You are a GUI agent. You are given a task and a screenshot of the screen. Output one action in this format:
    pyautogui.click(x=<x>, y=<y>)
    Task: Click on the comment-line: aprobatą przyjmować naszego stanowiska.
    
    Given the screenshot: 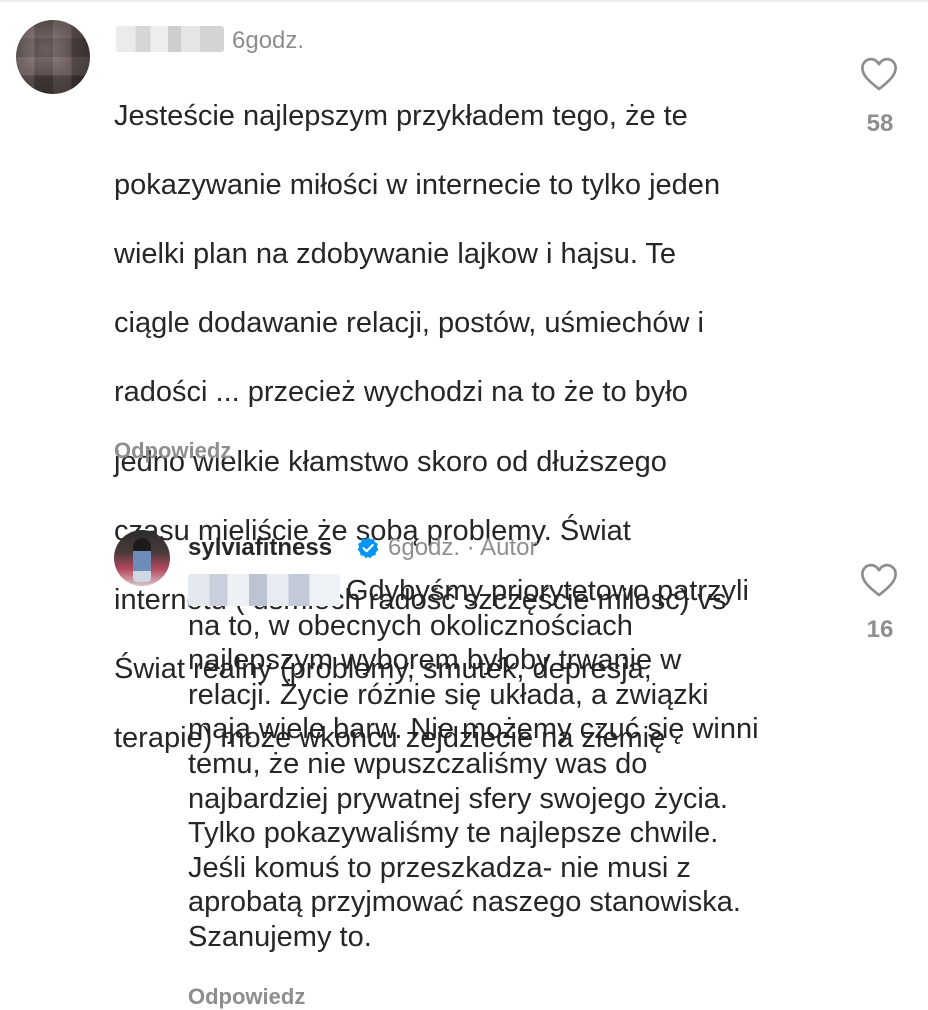 What is the action you would take?
    pyautogui.click(x=464, y=902)
    